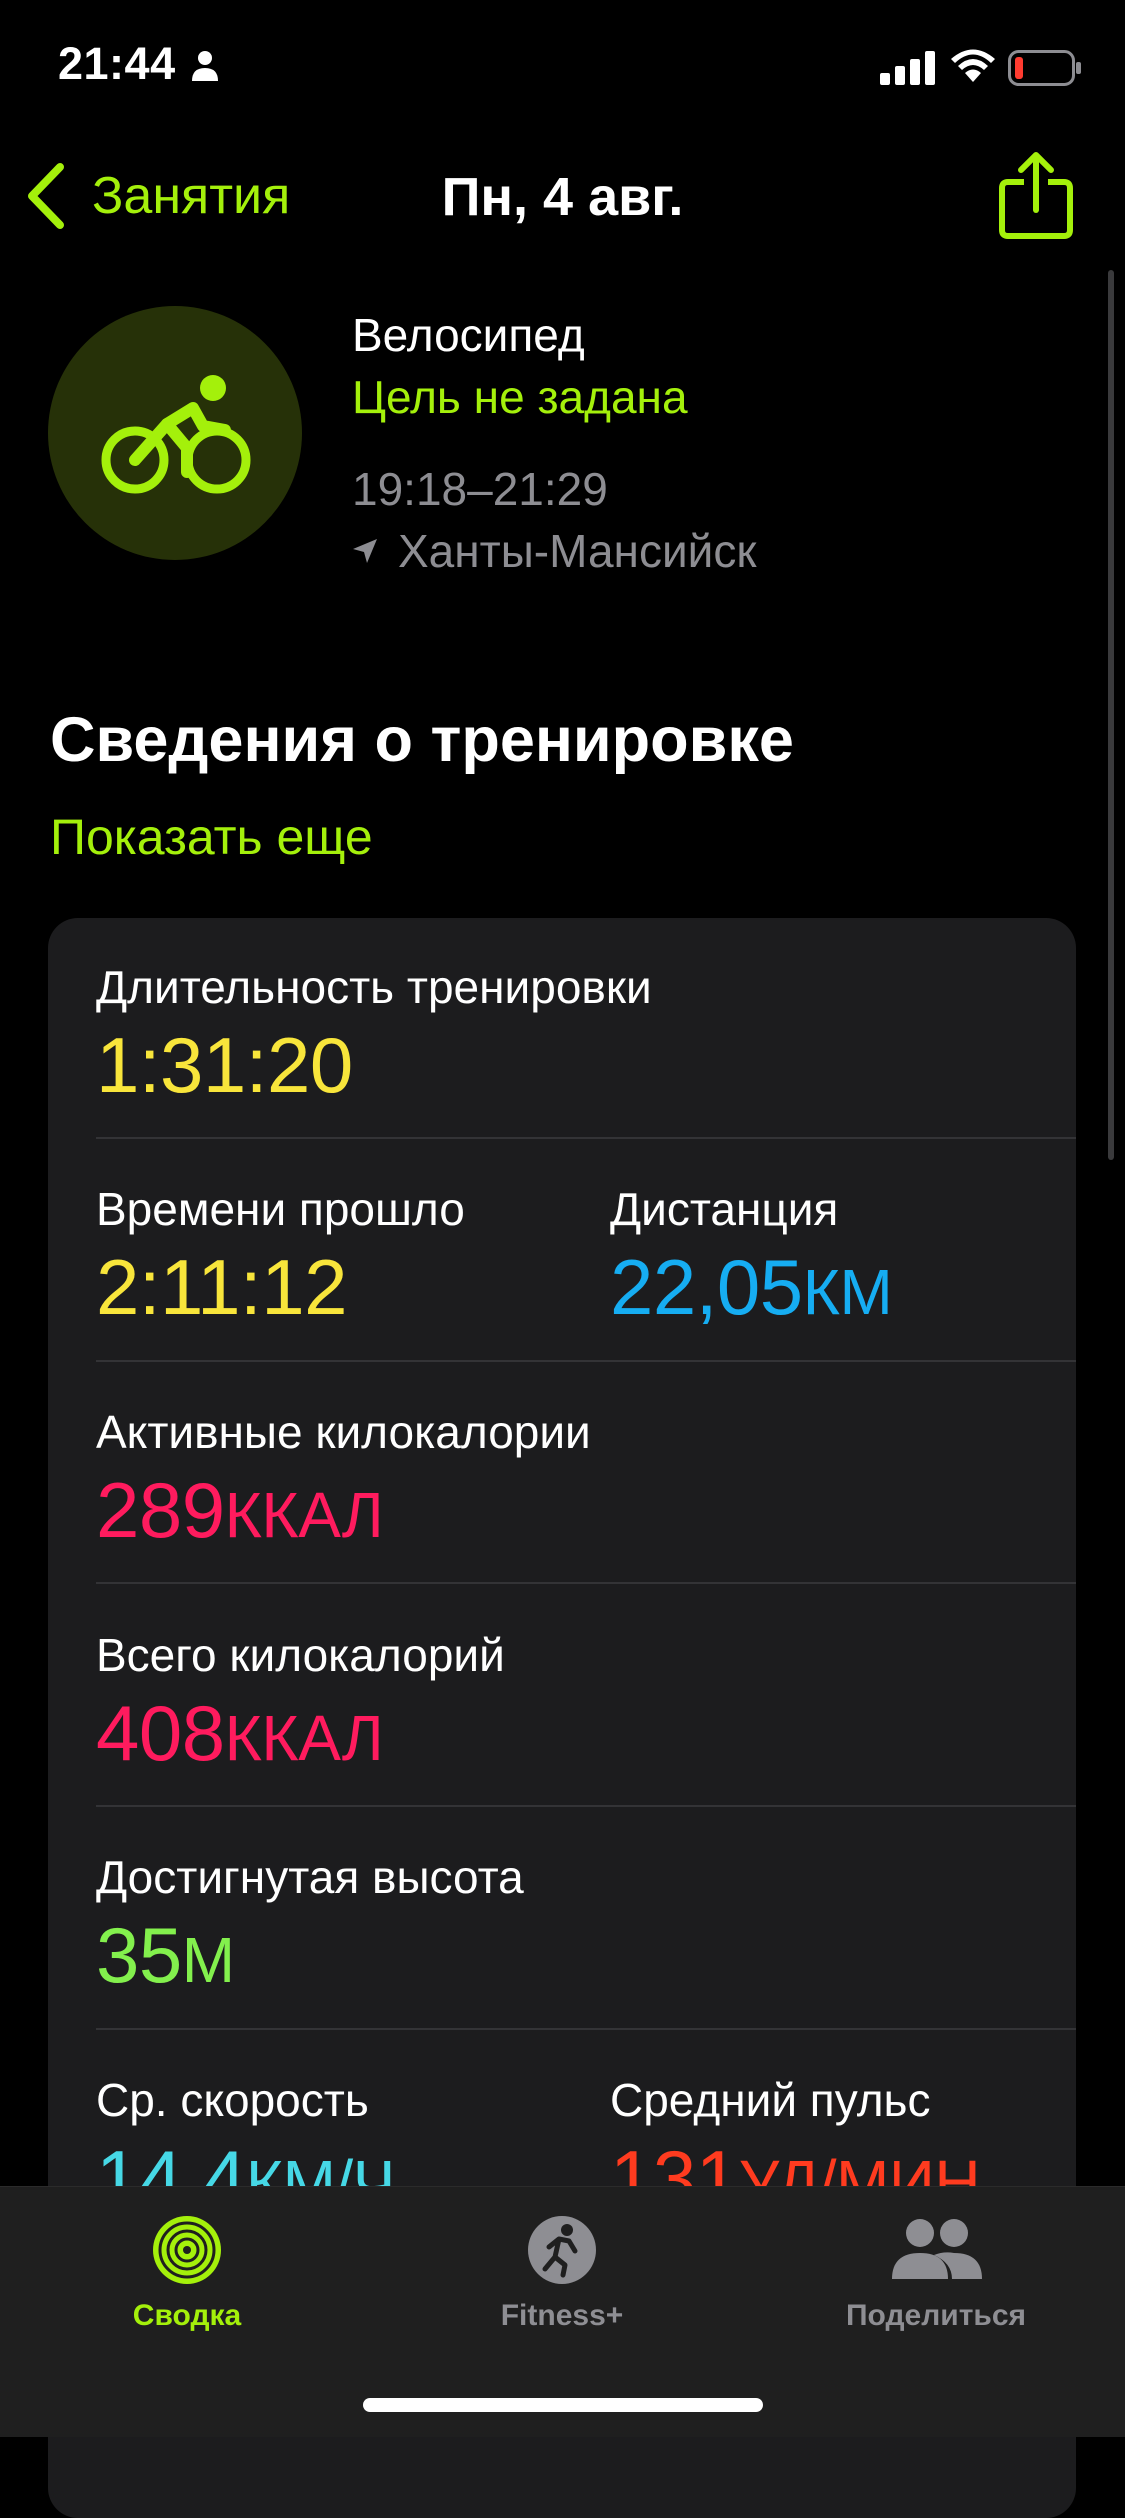  I want to click on tab-fitness-plus: Fitness+, so click(562, 2273).